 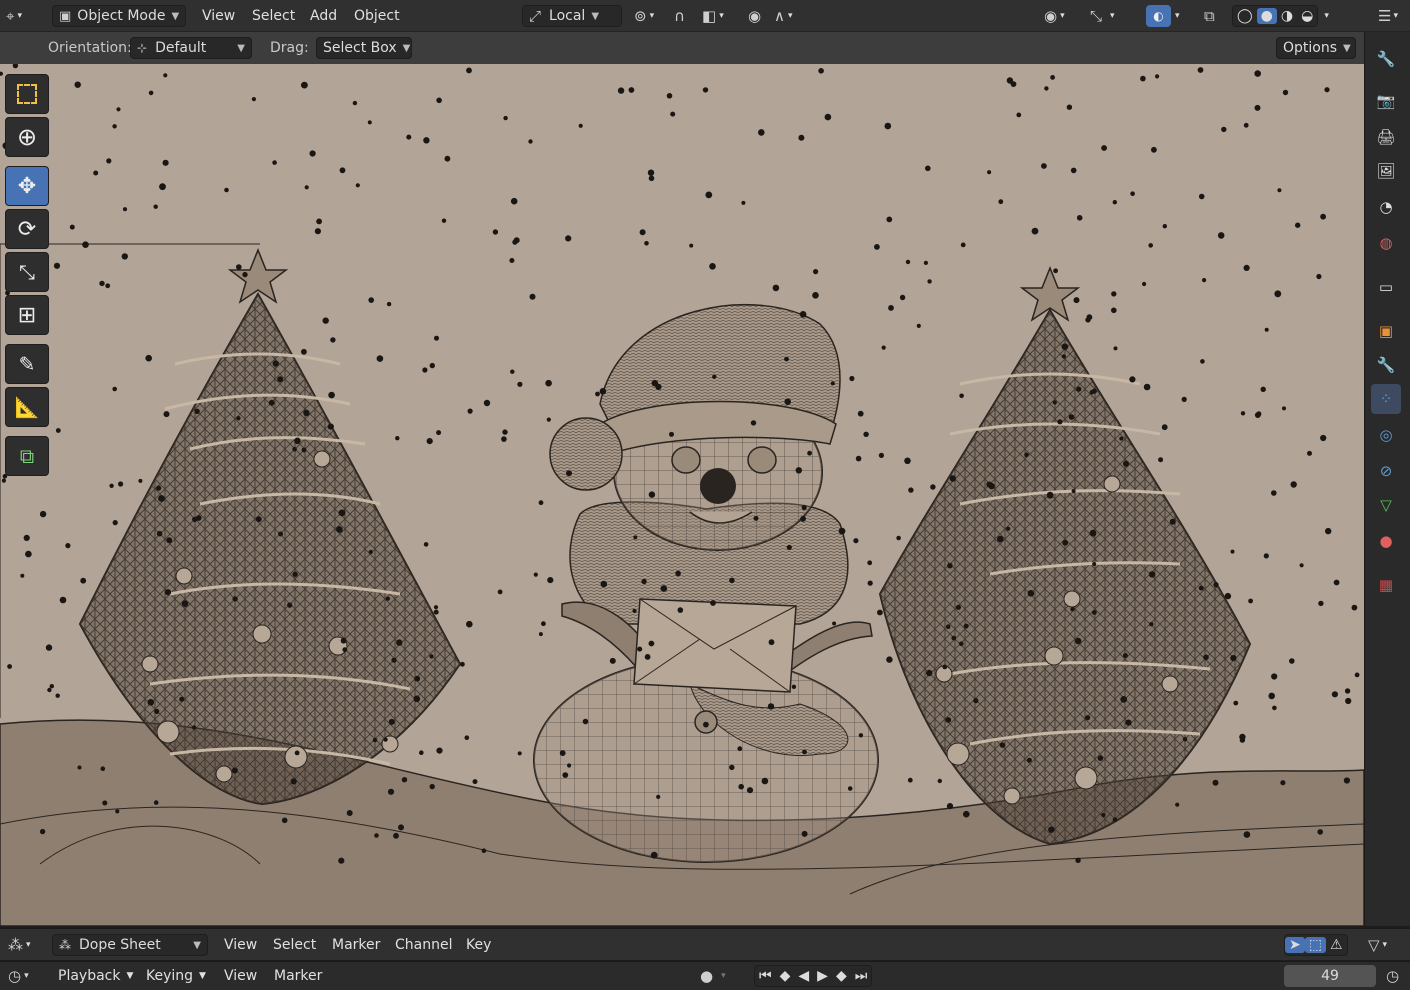 What do you see at coordinates (1392, 976) in the screenshot?
I see `timeline-clock-button: ◷` at bounding box center [1392, 976].